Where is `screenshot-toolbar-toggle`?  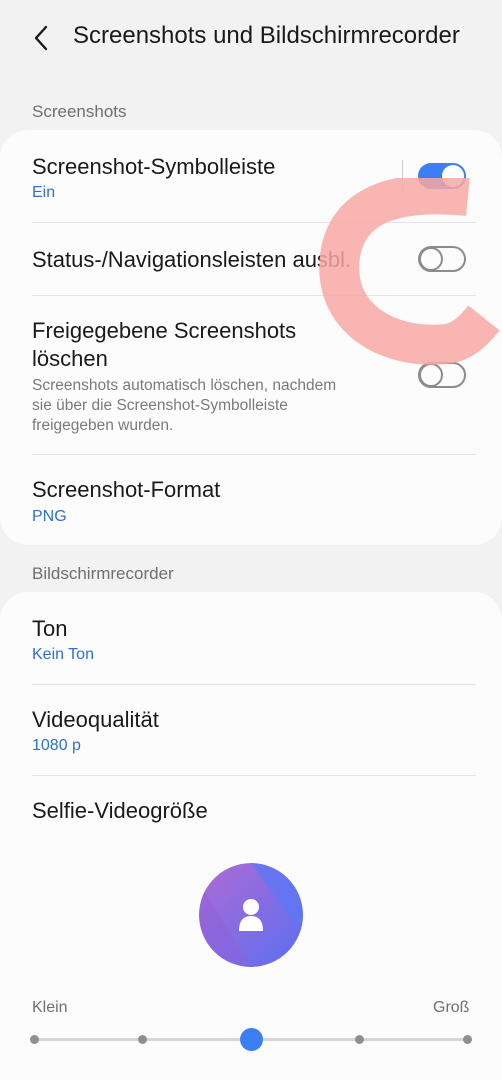 screenshot-toolbar-toggle is located at coordinates (442, 176).